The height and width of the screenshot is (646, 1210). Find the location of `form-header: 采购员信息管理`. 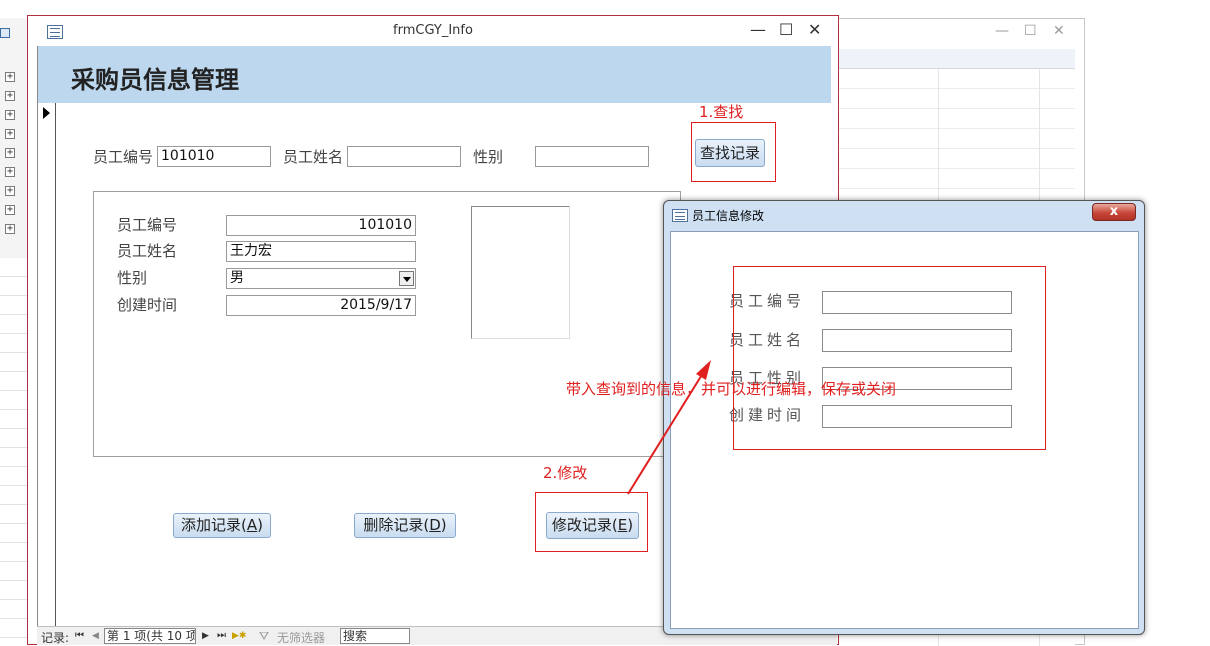

form-header: 采购员信息管理 is located at coordinates (434, 74).